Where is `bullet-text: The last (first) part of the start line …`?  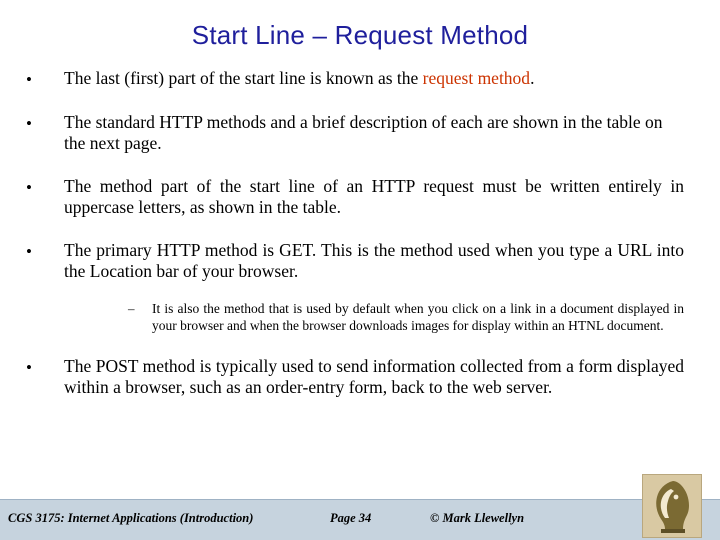
bullet-text: The last (first) part of the start line … is located at coordinates (374, 78).